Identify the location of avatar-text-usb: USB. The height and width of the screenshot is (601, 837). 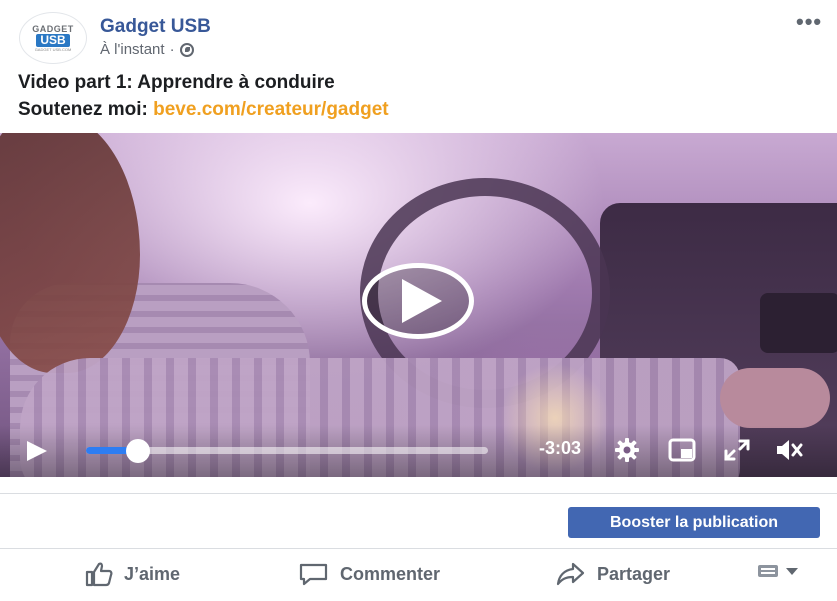
(53, 40).